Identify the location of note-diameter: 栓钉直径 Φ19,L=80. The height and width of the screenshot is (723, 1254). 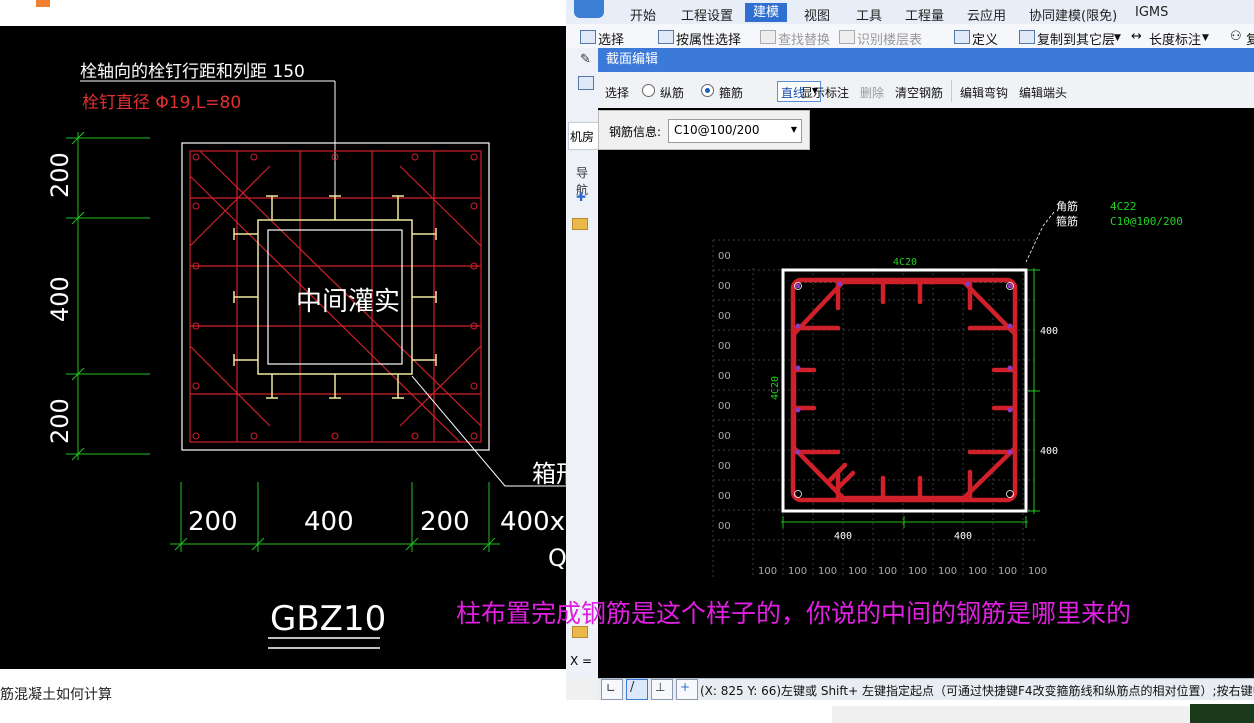
(161, 103).